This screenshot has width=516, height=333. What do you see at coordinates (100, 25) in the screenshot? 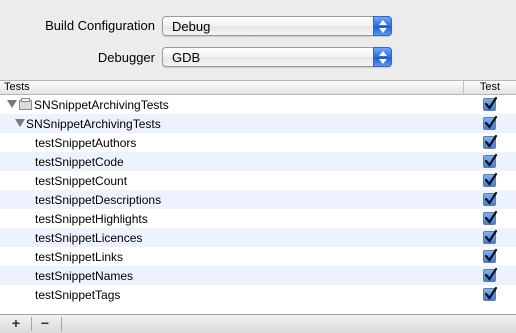
I see `build-configuration-label: Build Configuration` at bounding box center [100, 25].